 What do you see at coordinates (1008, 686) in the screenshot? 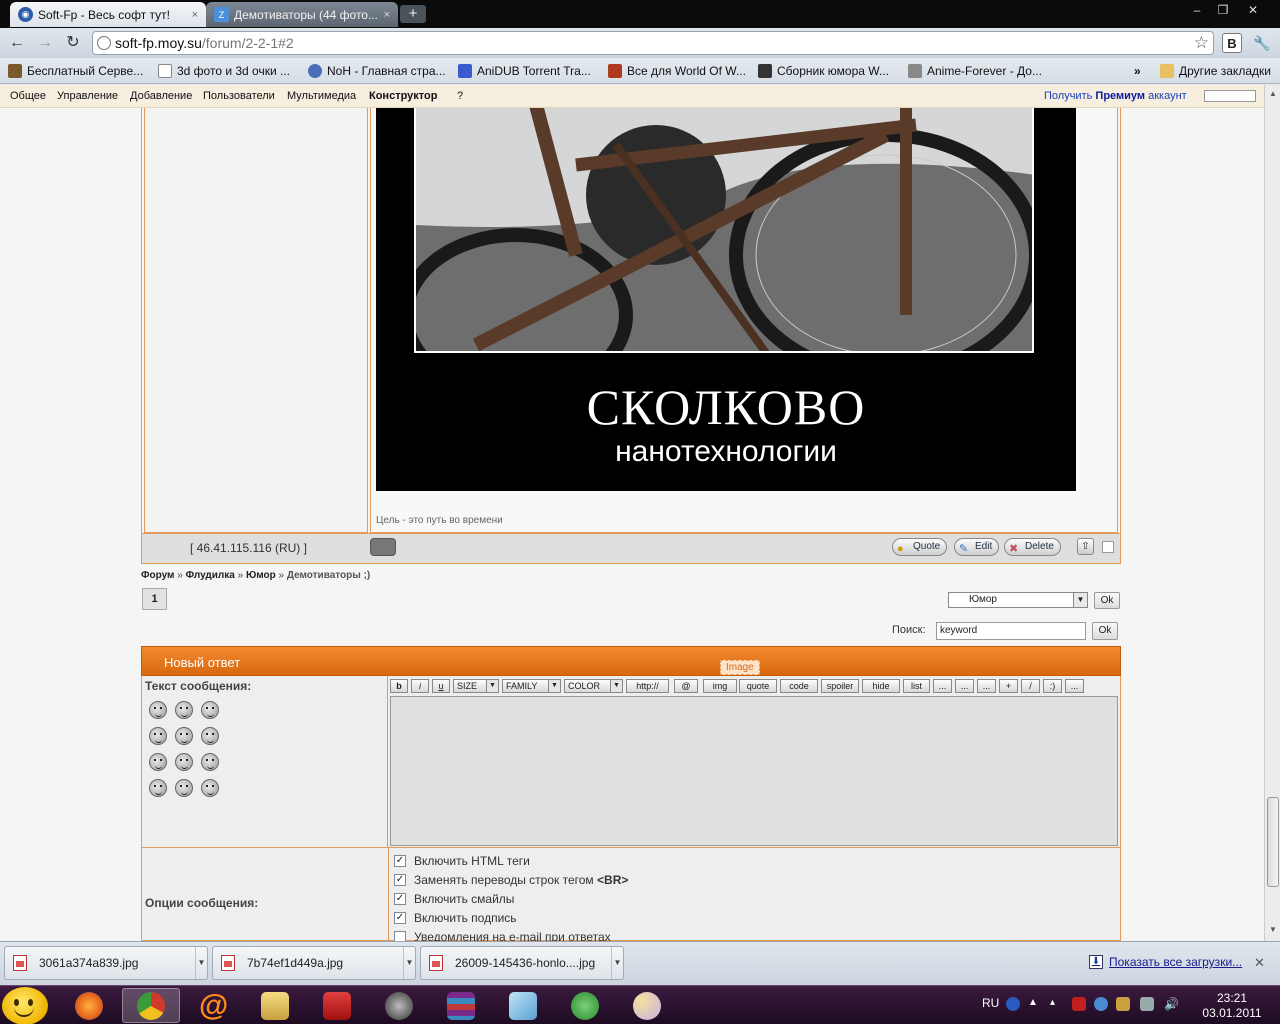
I see `plus-button: +` at bounding box center [1008, 686].